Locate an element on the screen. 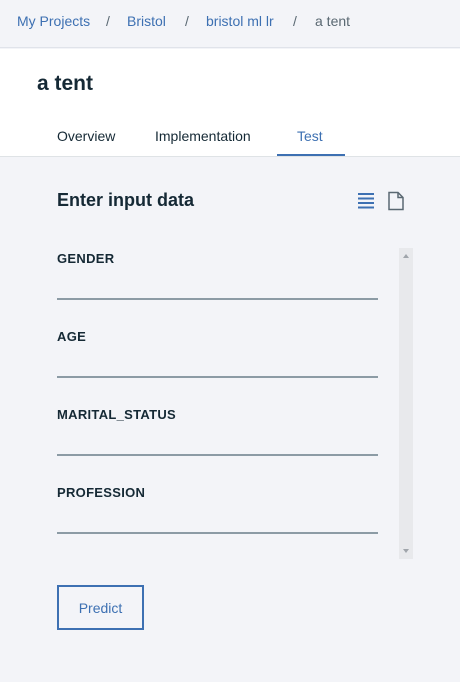  breadcrumb-link-bristol-ml-lr: bristol ml lr is located at coordinates (240, 21).